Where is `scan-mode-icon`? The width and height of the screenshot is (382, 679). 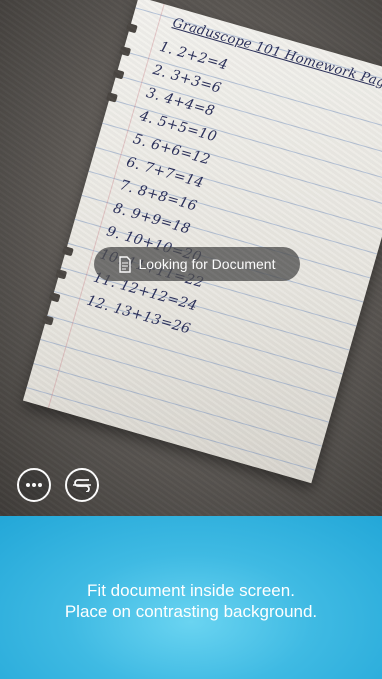 scan-mode-icon is located at coordinates (82, 485).